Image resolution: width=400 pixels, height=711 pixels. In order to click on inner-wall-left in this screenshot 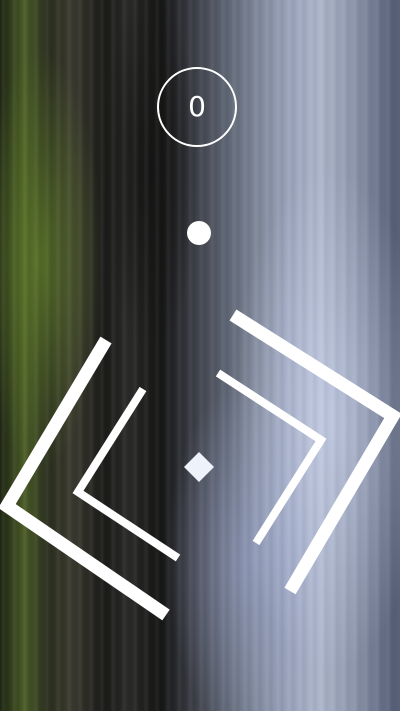, I will do `click(126, 474)`.